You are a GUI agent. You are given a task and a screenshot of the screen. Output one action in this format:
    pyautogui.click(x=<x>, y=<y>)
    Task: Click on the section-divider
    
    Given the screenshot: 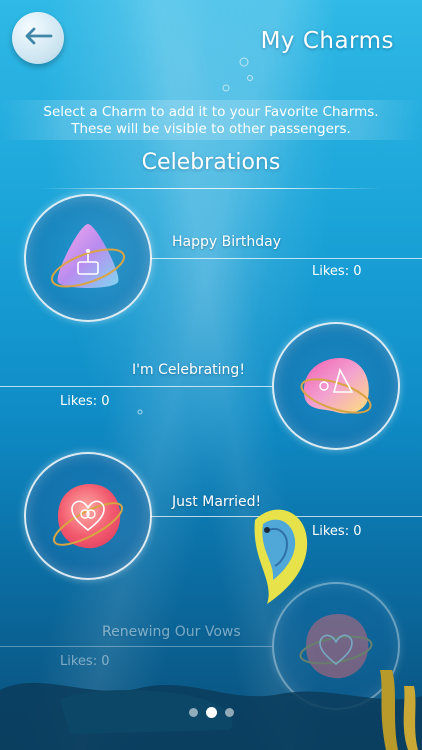 What is the action you would take?
    pyautogui.click(x=211, y=188)
    